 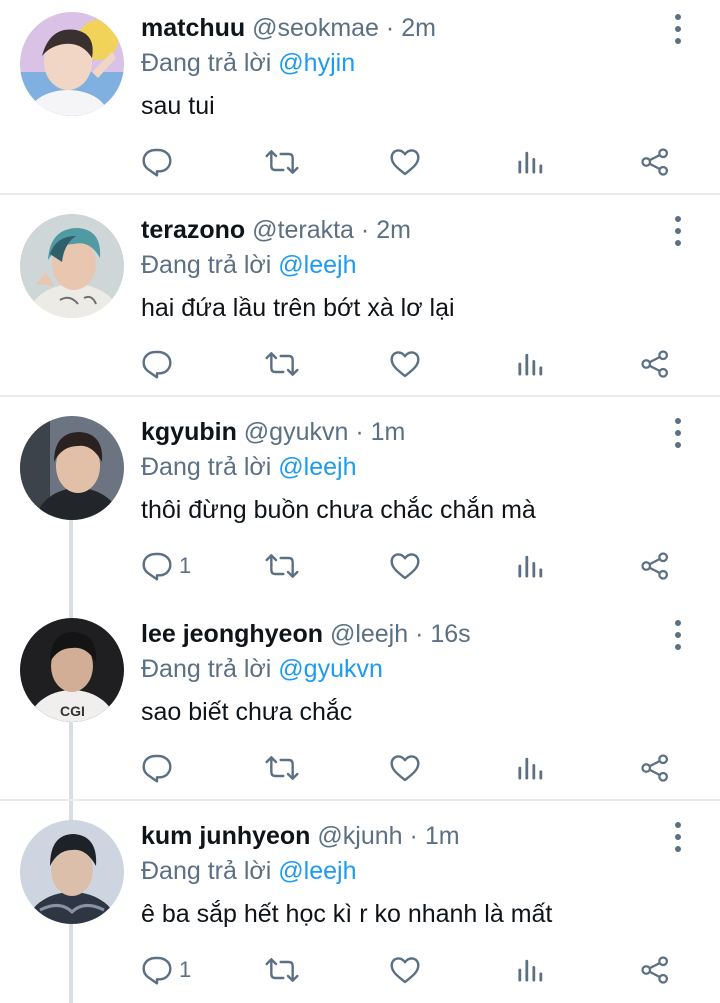 I want to click on tweet-header: kum junhyeon @kjunh · 1m, so click(x=300, y=836).